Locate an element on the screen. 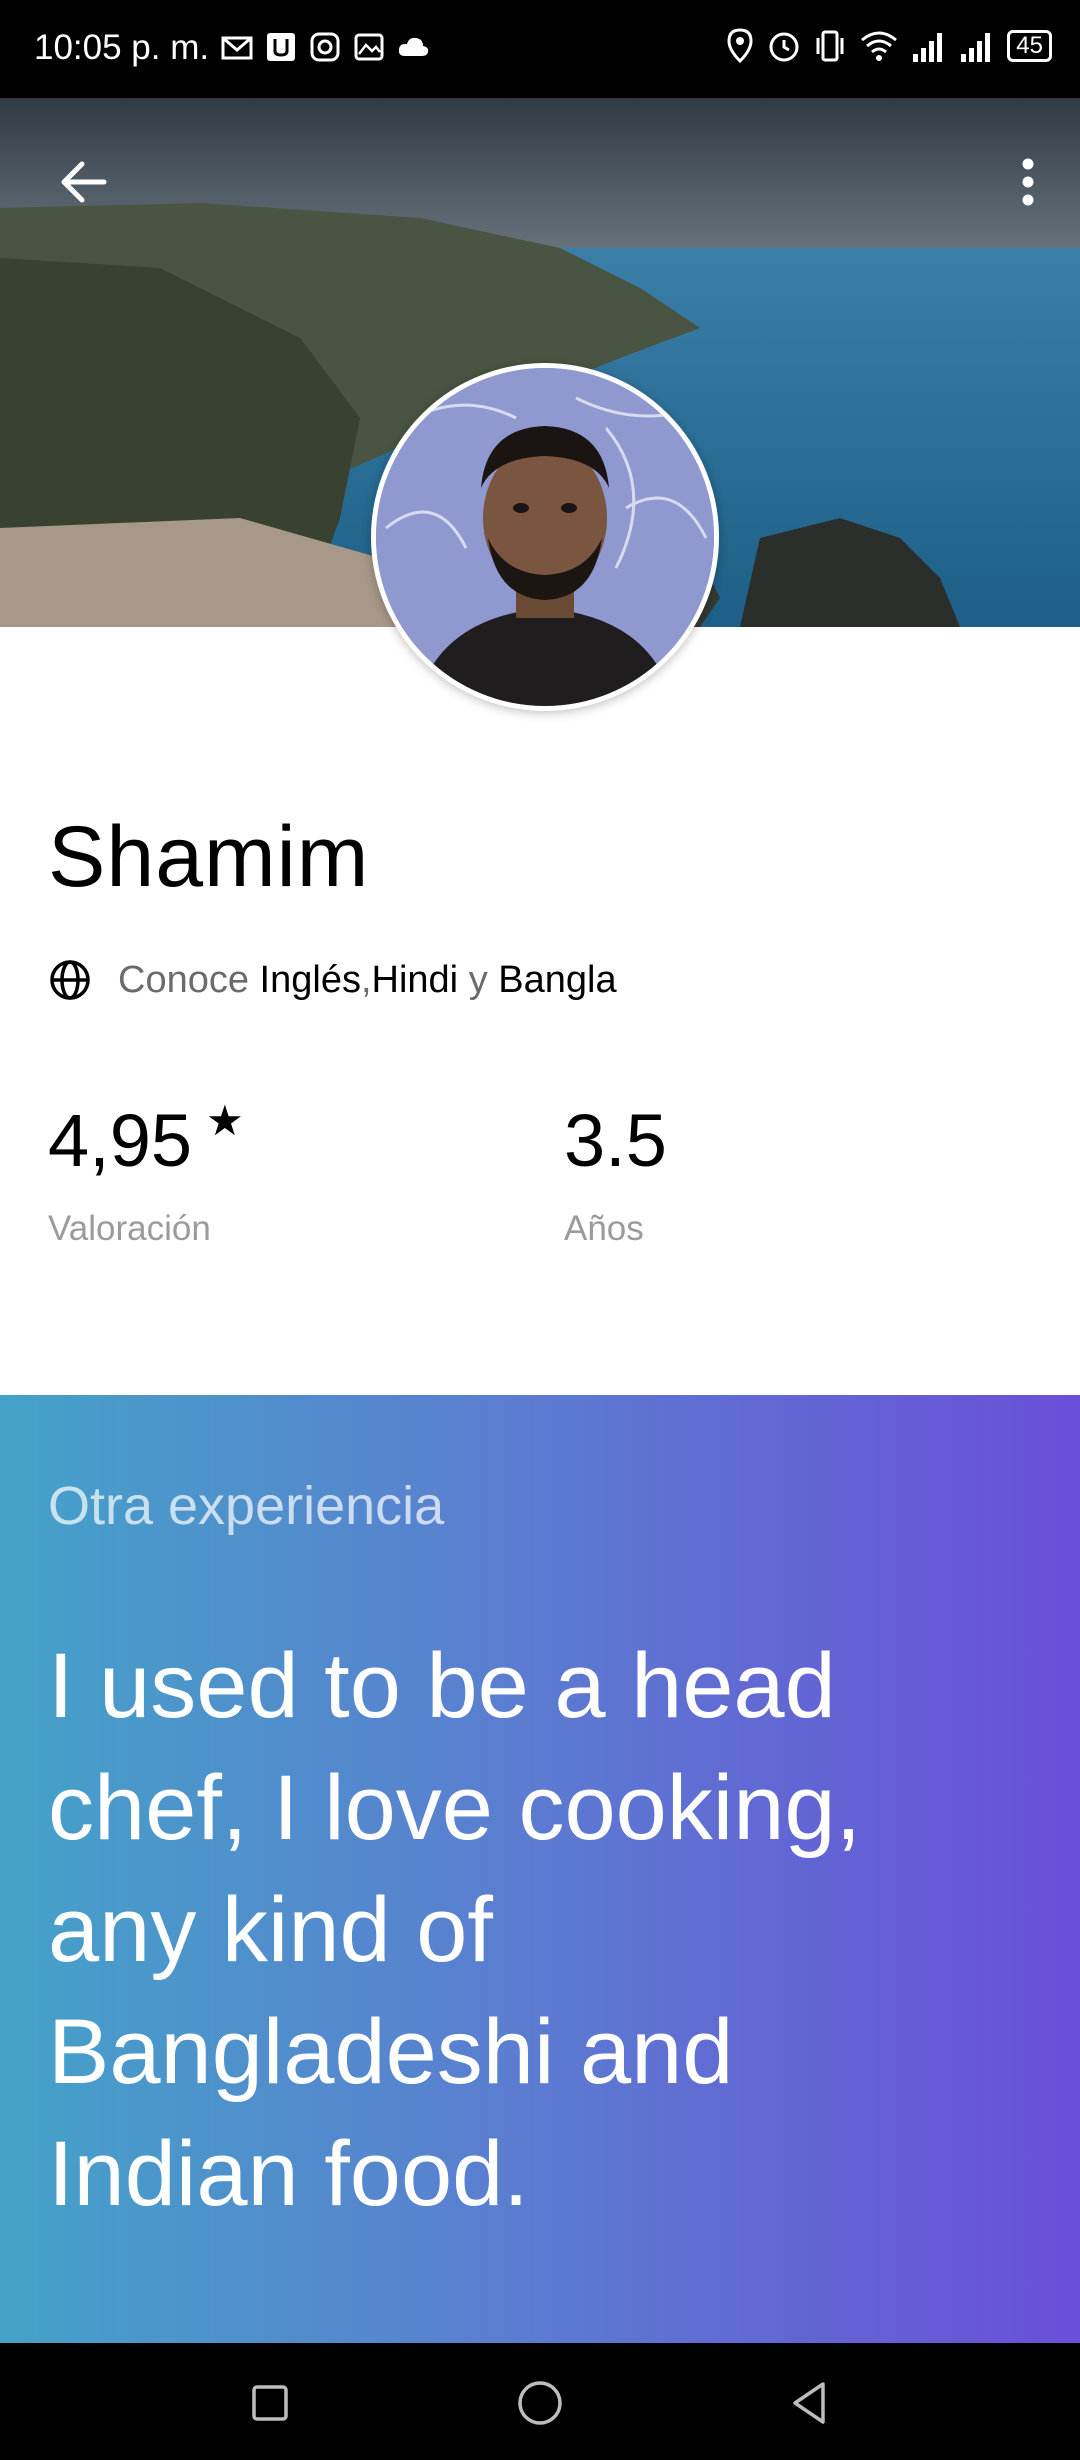 The image size is (1080, 2460). notification-icons is located at coordinates (325, 47).